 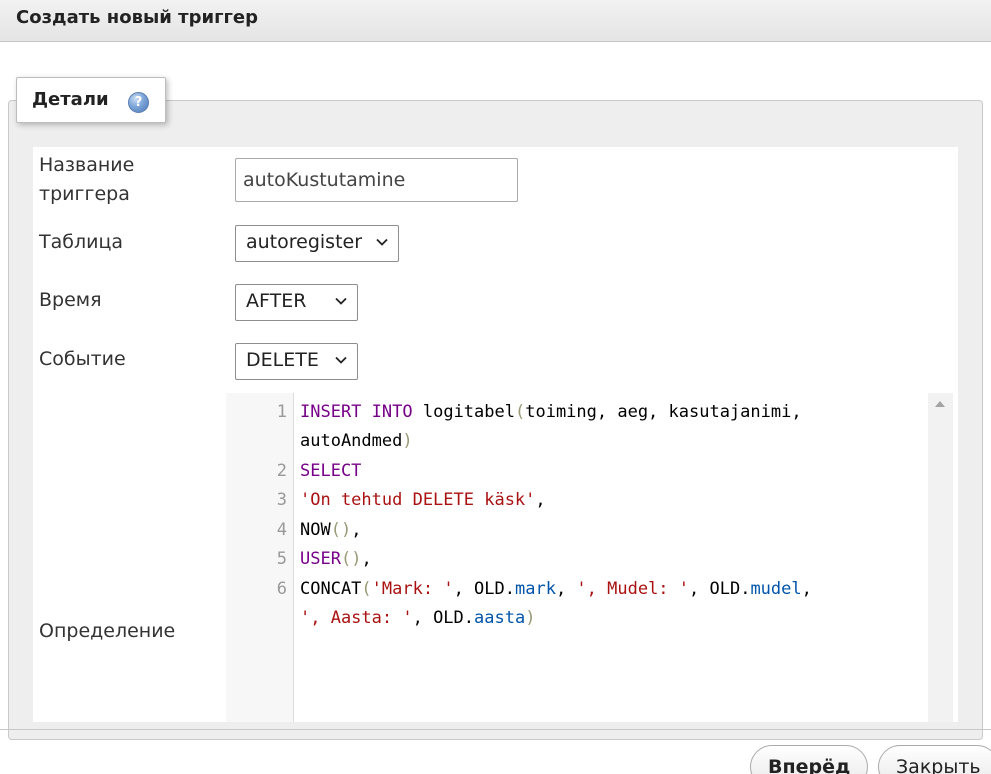 What do you see at coordinates (260, 557) in the screenshot?
I see `line-number-gutter: 1 2 3 4 5 6` at bounding box center [260, 557].